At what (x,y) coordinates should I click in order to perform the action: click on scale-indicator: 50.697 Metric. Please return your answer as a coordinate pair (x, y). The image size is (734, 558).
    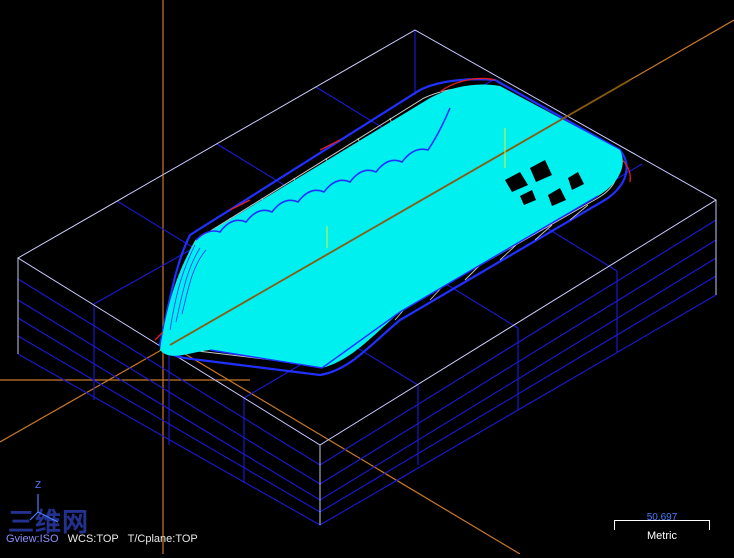
    Looking at the image, I should click on (662, 528).